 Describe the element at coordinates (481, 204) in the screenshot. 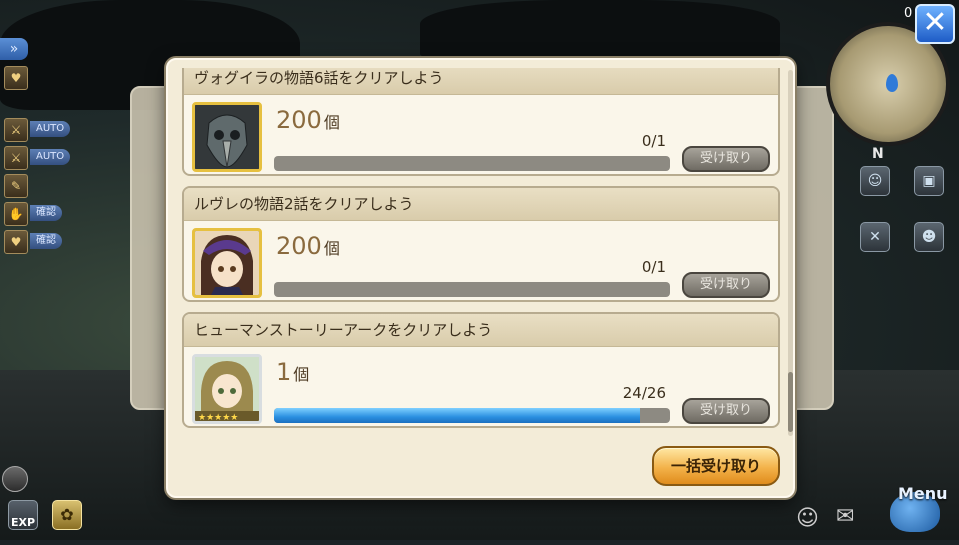

I see `mission-title: ルヴレの物語2話をクリアしよう` at that location.